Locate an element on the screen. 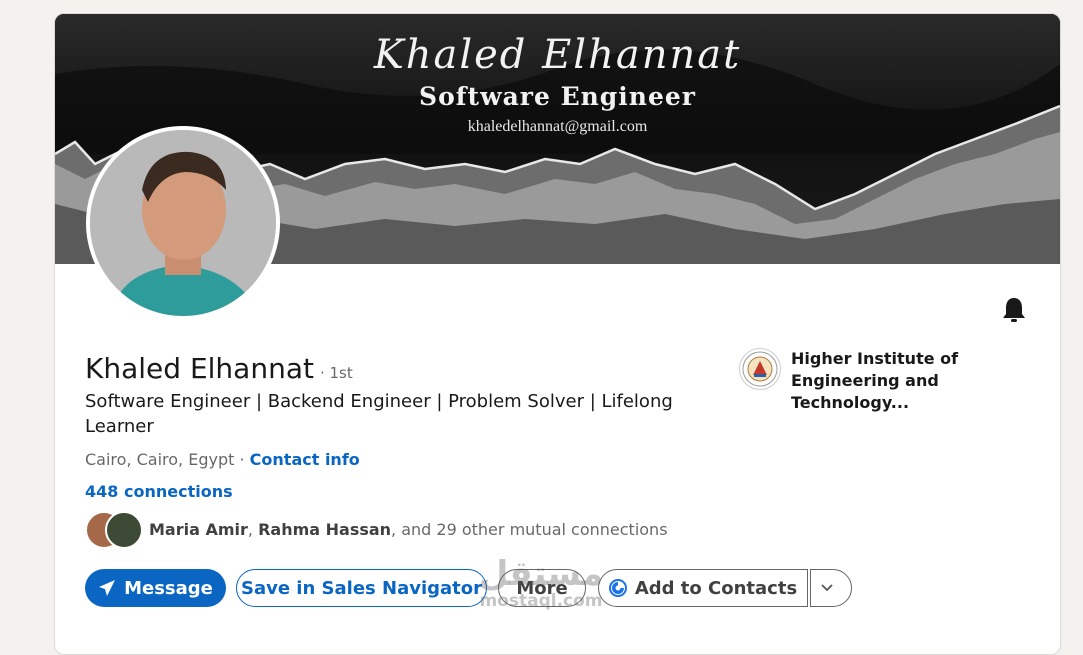 The height and width of the screenshot is (655, 1083). message-button-label: Message is located at coordinates (168, 588).